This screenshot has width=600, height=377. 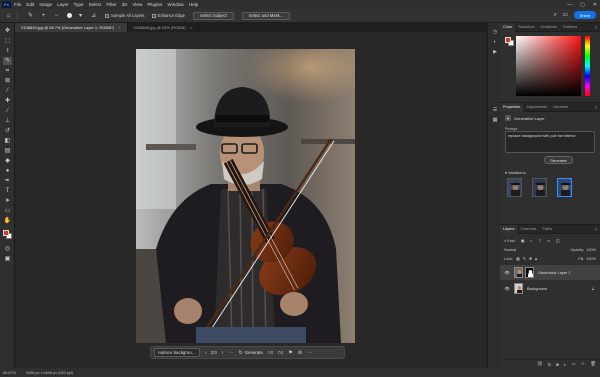 I want to click on generate-button: Generate, so click(x=558, y=160).